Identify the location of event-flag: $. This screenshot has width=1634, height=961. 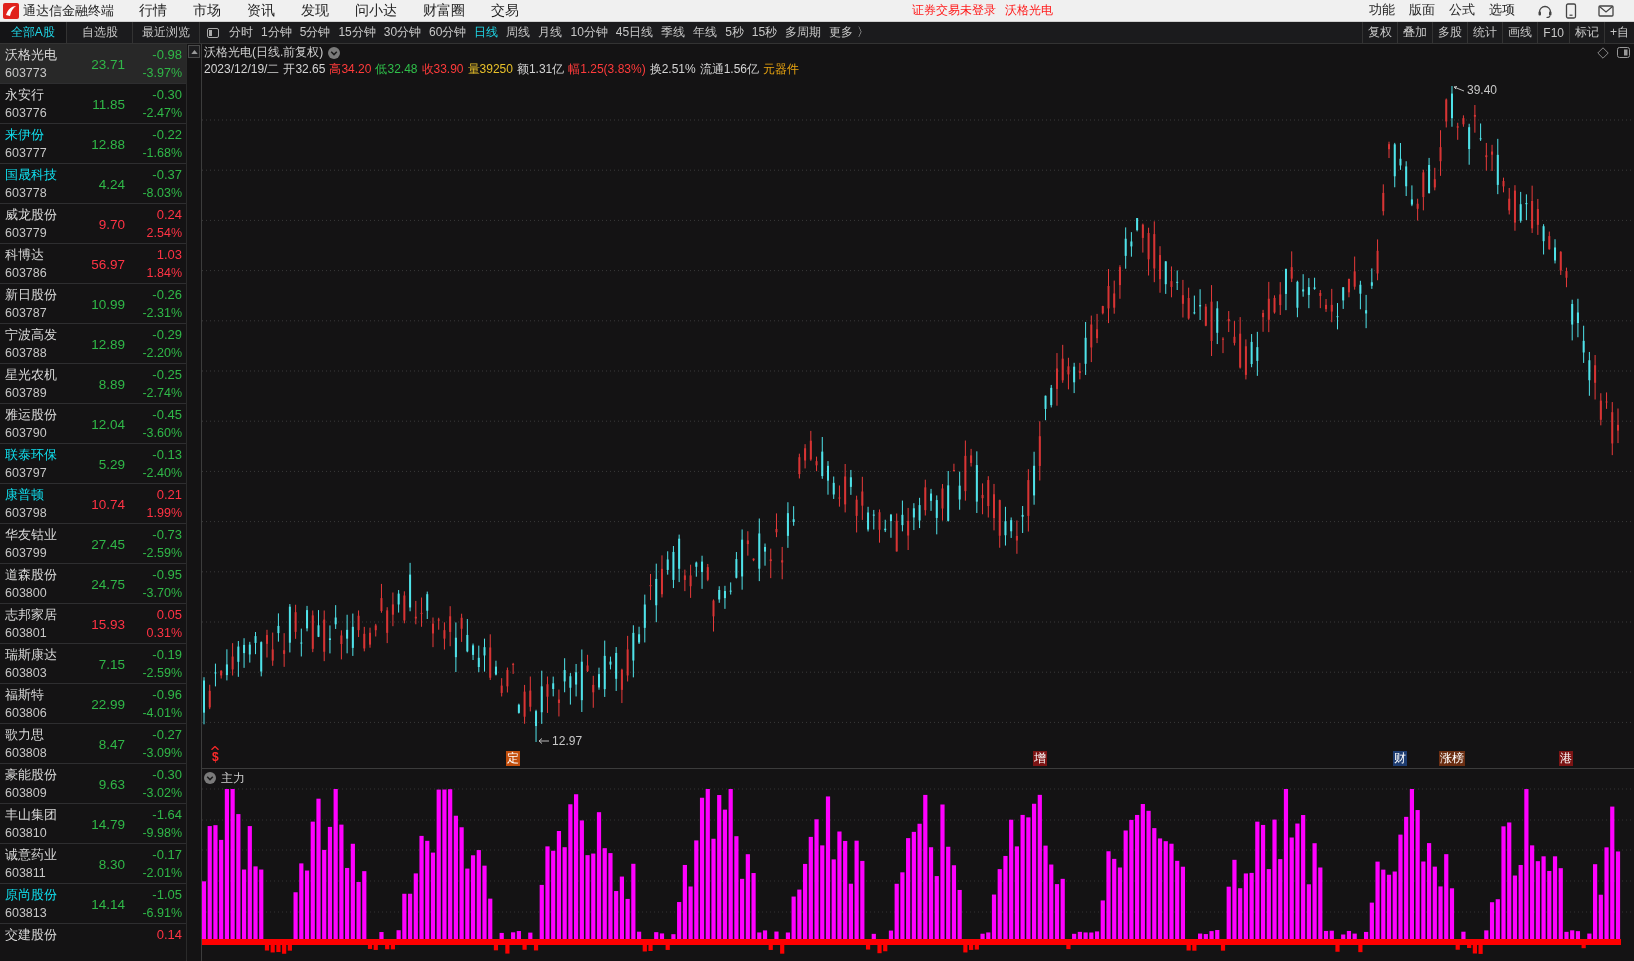
(215, 757).